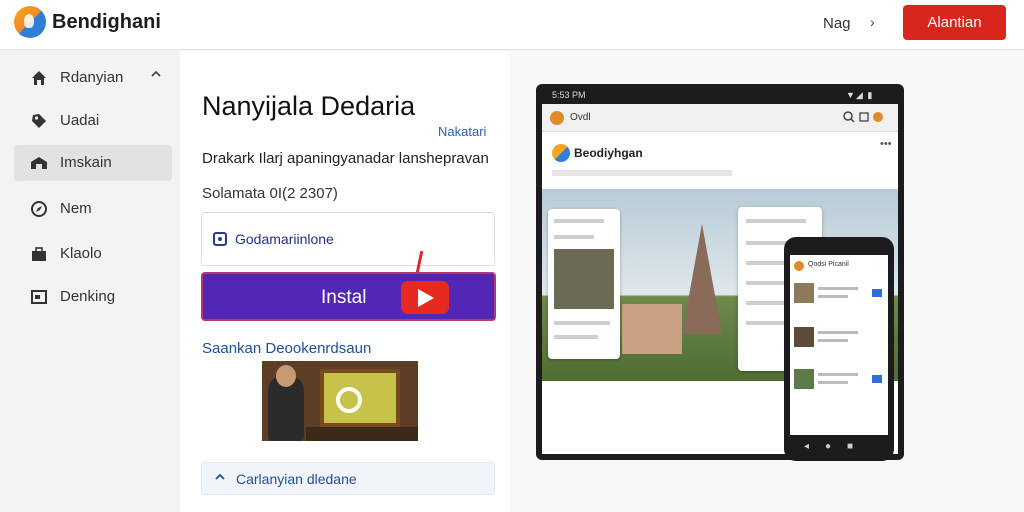 This screenshot has width=1024, height=512. Describe the element at coordinates (81, 253) in the screenshot. I see `sidebar-item-label: Klaolo` at that location.